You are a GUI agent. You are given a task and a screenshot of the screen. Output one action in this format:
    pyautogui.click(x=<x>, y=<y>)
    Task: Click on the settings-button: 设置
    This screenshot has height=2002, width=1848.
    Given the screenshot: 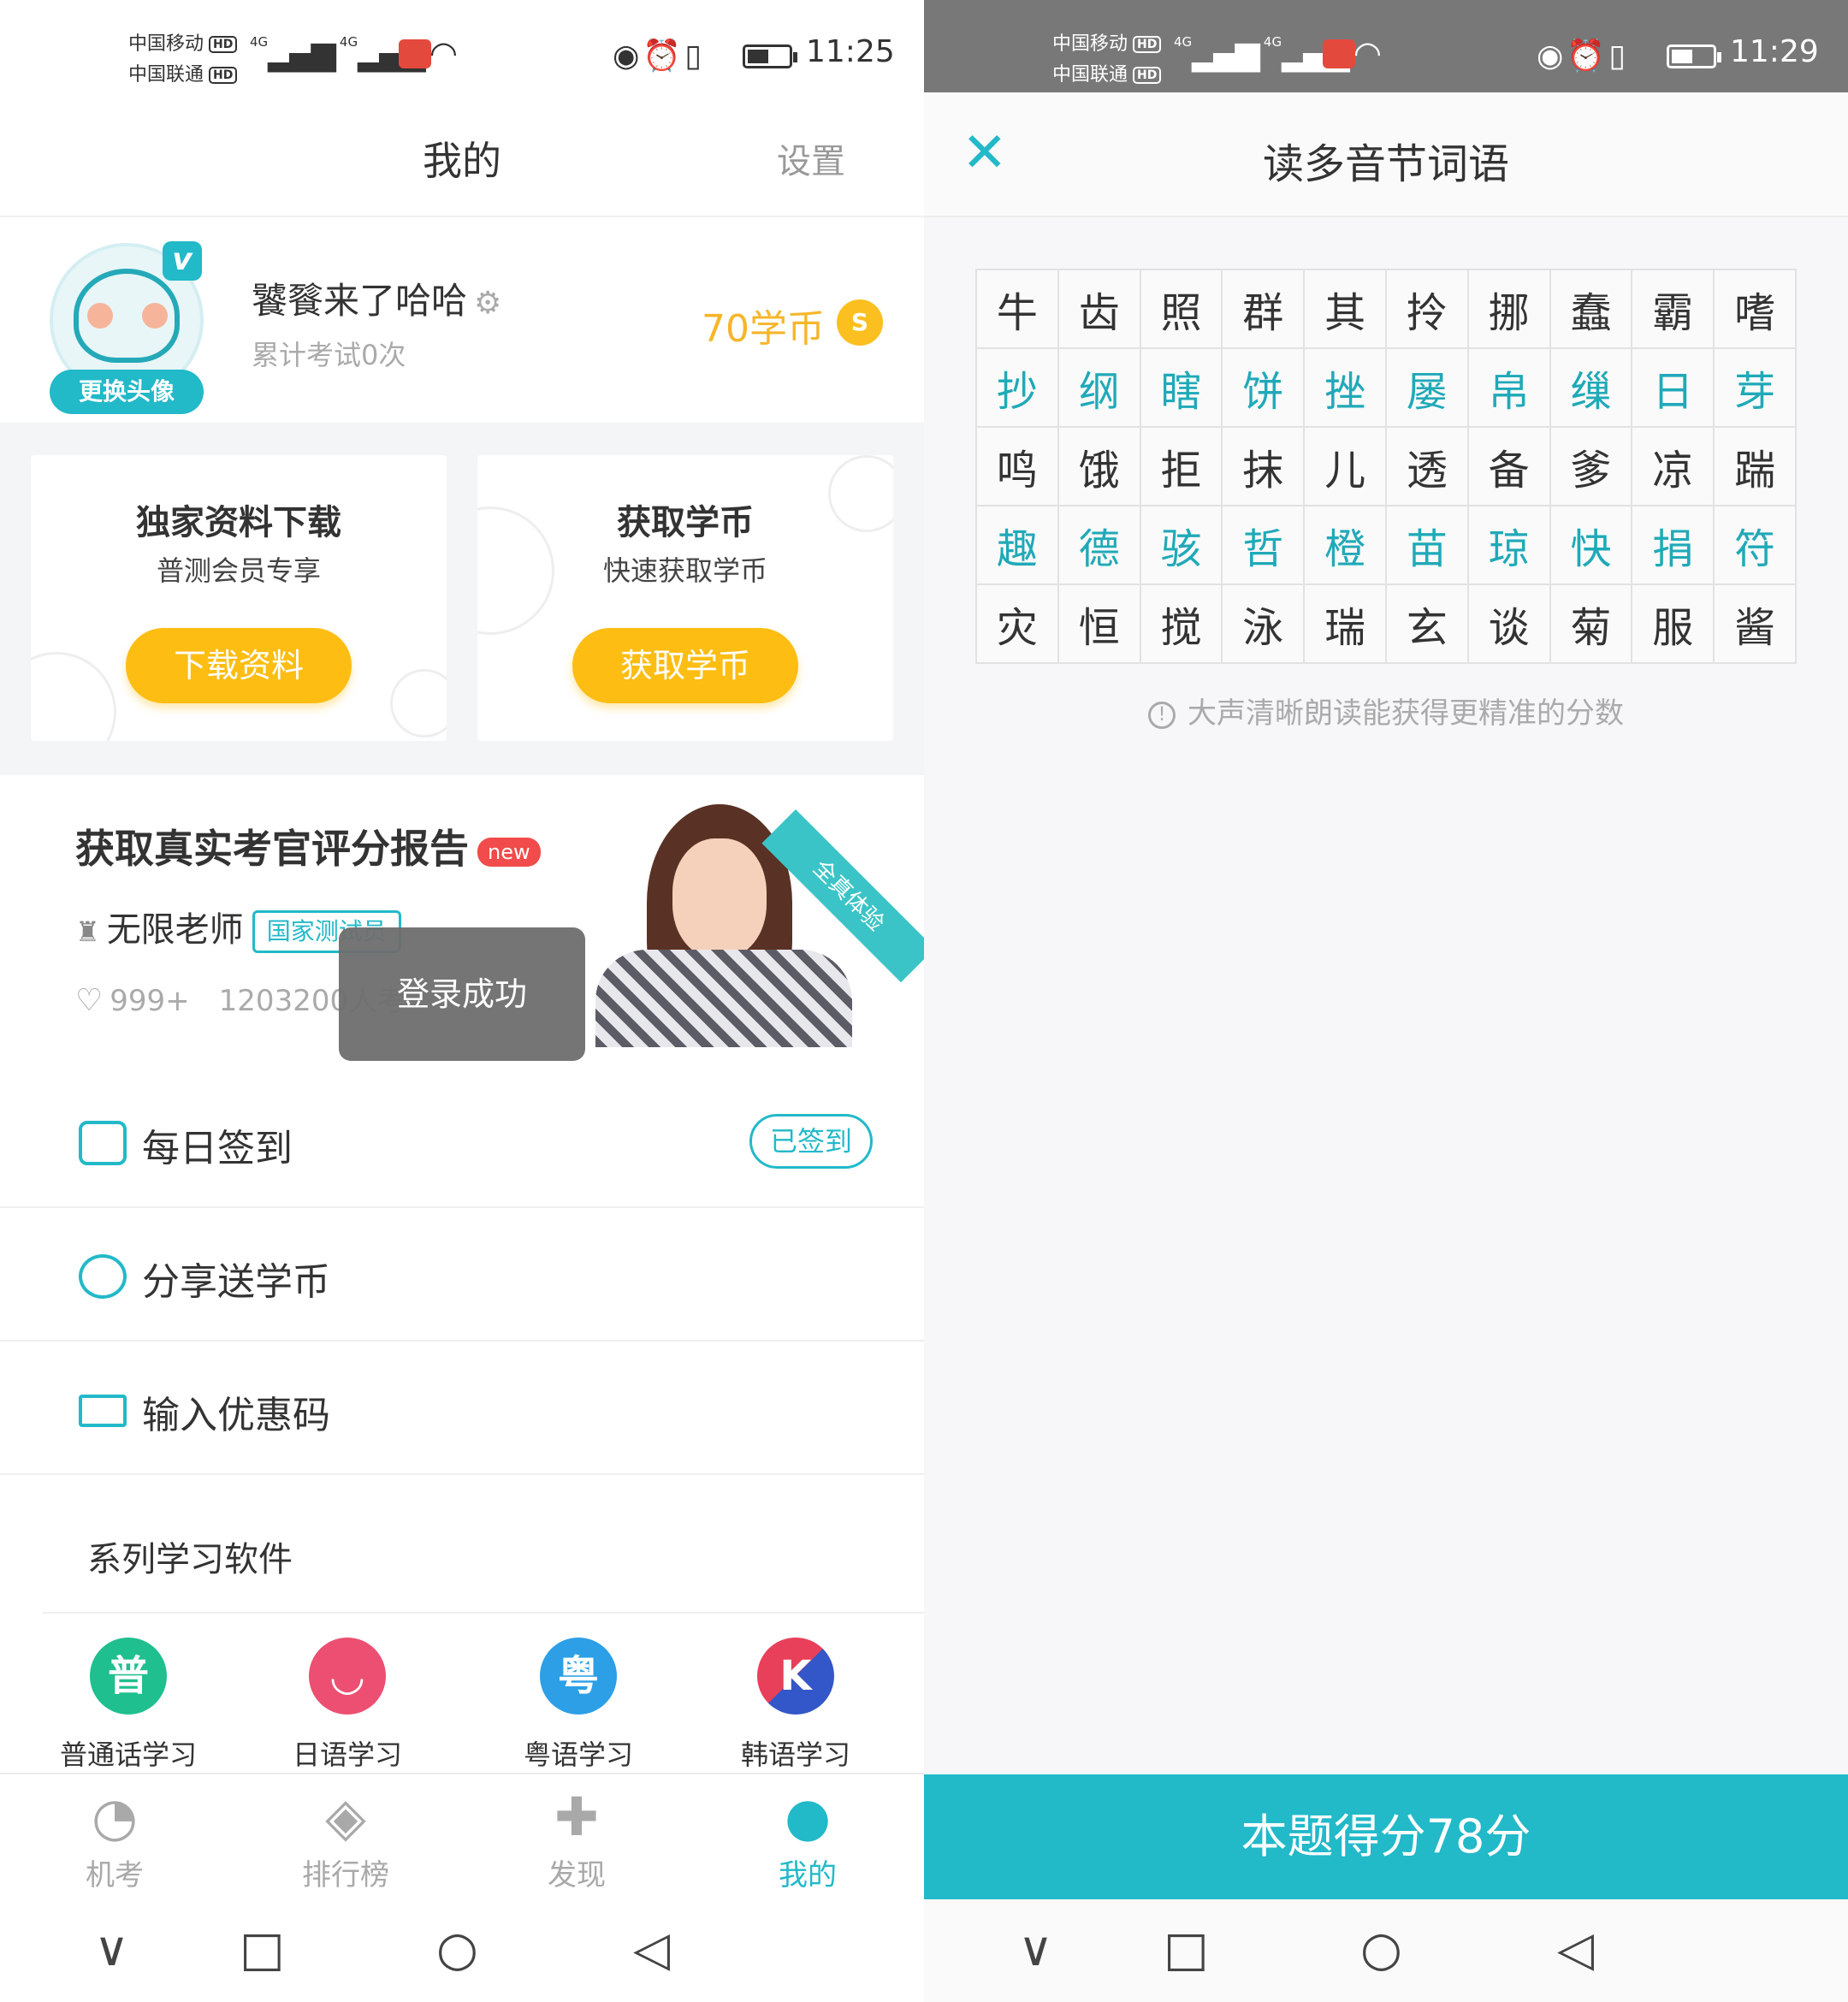 What is the action you would take?
    pyautogui.click(x=811, y=158)
    